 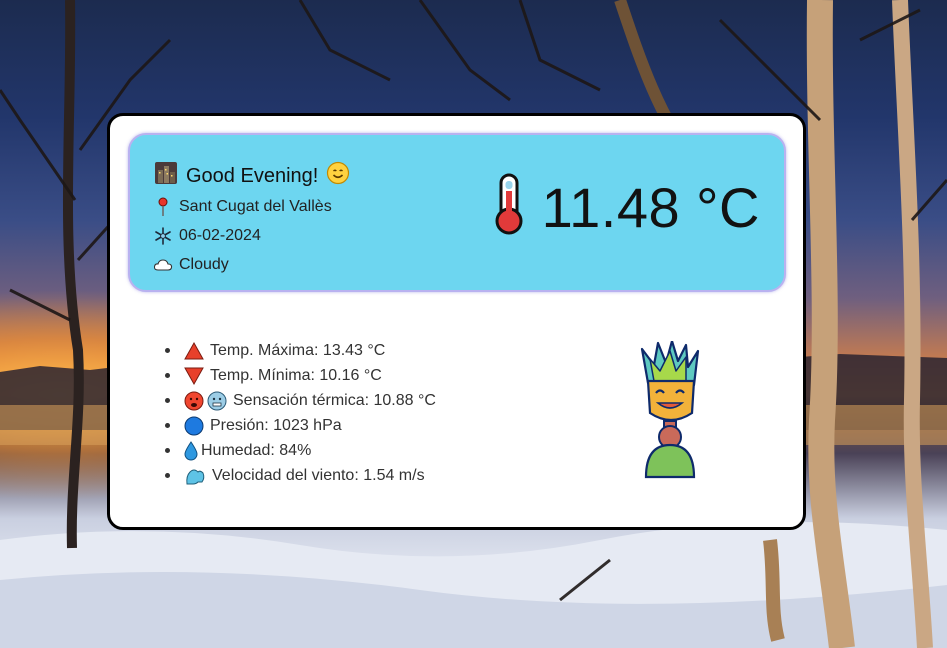 I want to click on list-item: Humedad: 84%, so click(x=300, y=450).